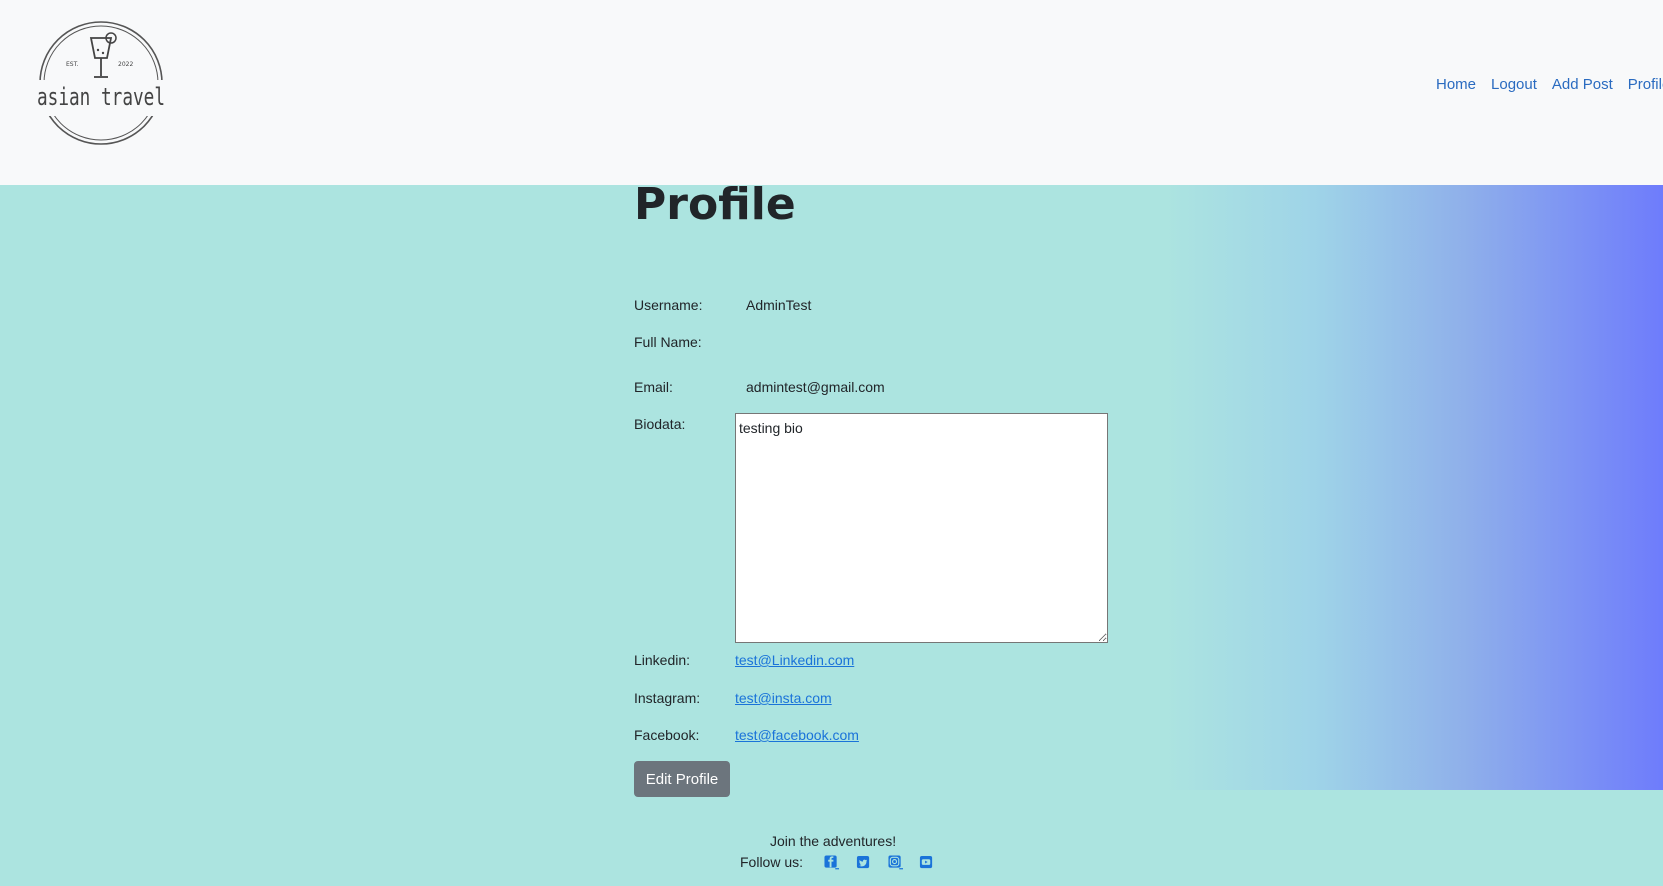 This screenshot has width=1663, height=886. Describe the element at coordinates (1645, 84) in the screenshot. I see `nav-profile-link: Profile` at that location.